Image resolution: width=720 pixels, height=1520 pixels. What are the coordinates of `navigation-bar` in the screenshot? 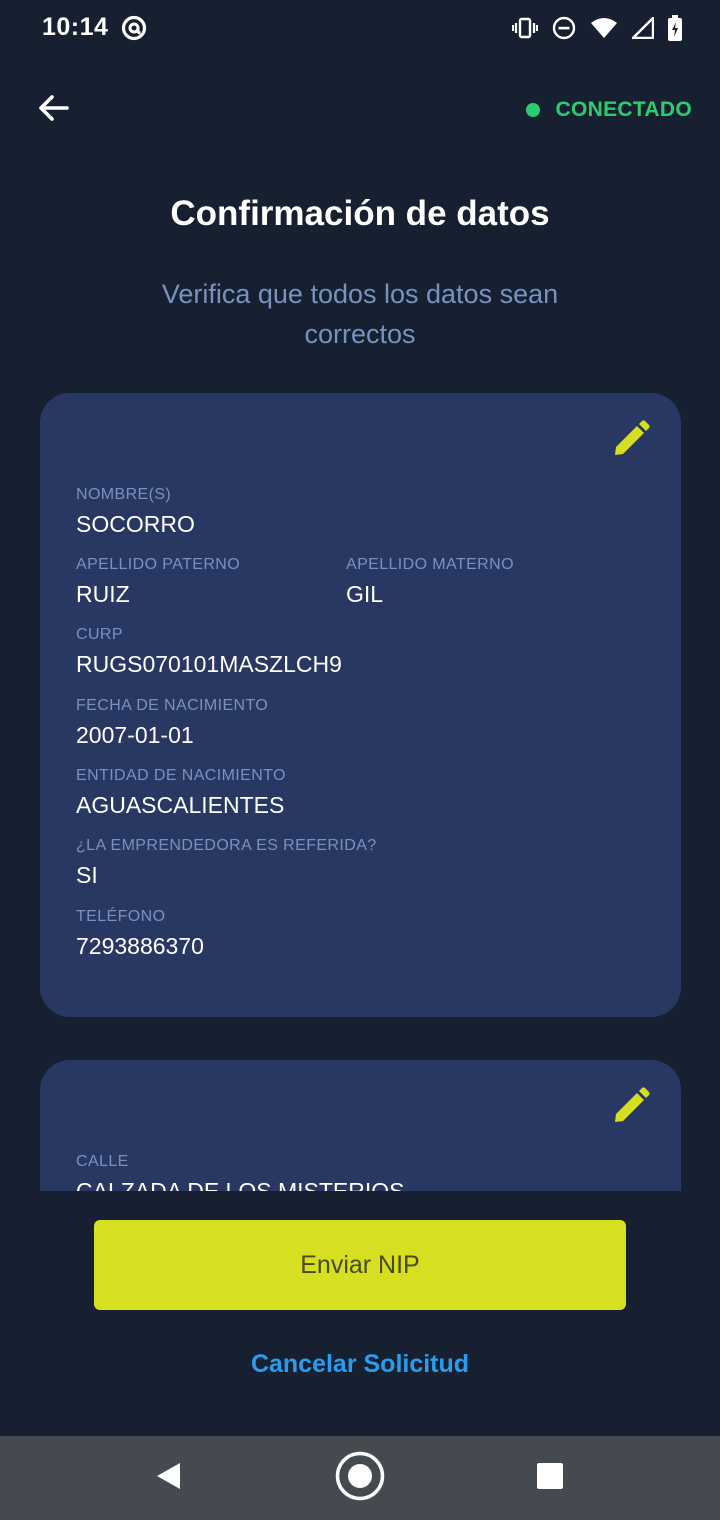 It's located at (360, 1478).